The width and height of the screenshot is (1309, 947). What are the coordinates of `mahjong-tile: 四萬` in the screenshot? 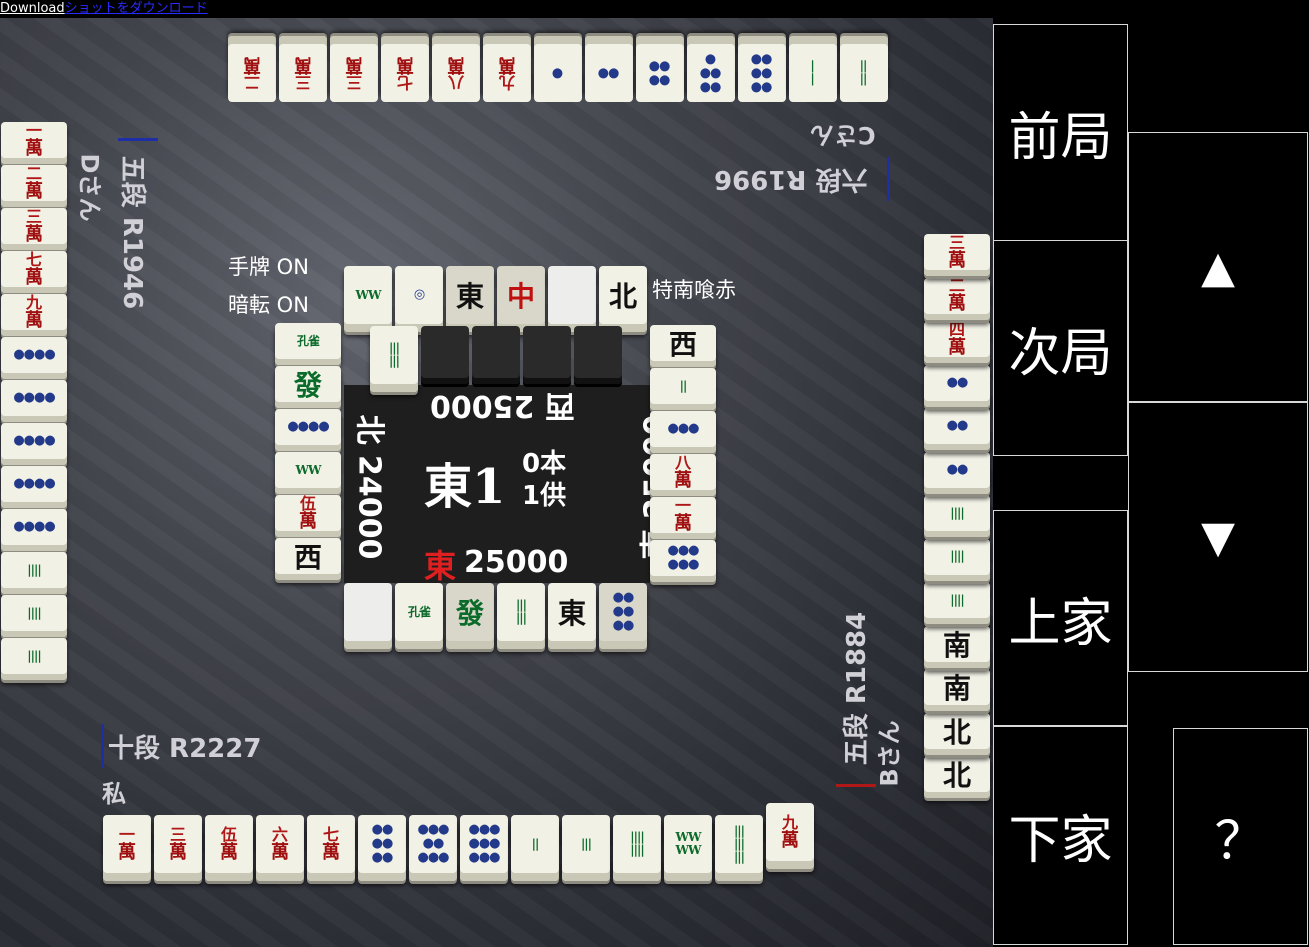 It's located at (957, 342).